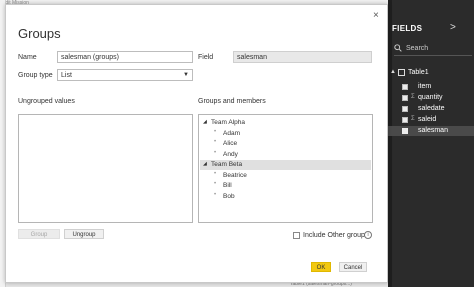 This screenshot has width=474, height=287. I want to click on table-icon, so click(401, 72).